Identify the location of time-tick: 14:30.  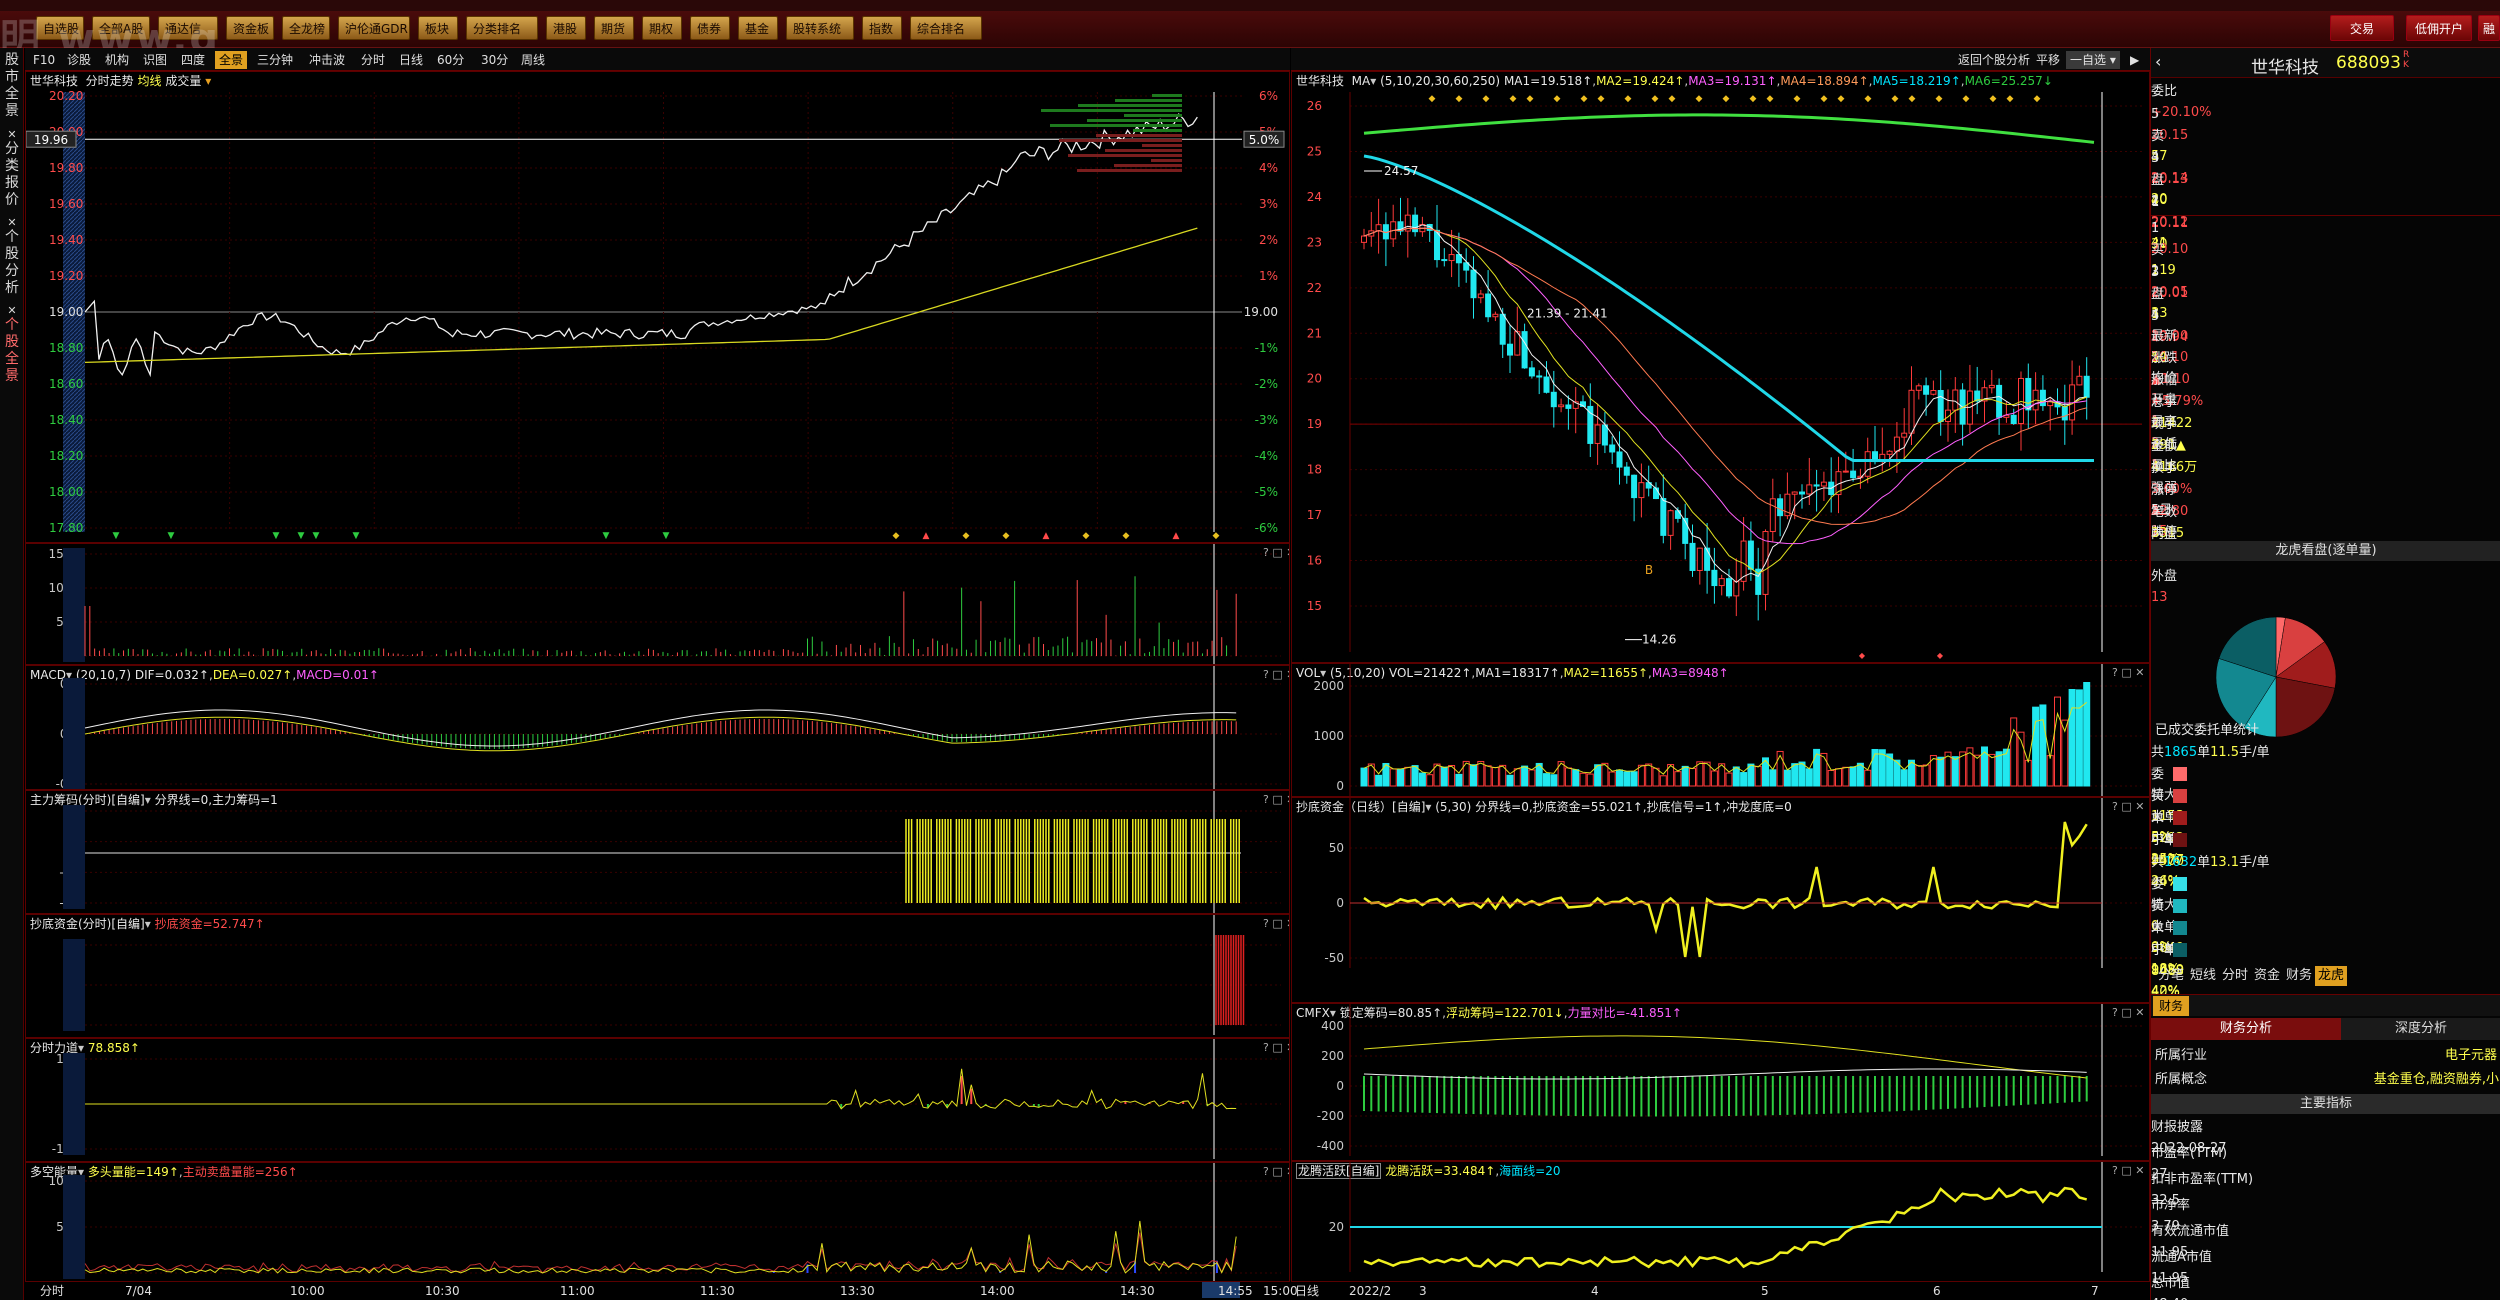
(1137, 1291).